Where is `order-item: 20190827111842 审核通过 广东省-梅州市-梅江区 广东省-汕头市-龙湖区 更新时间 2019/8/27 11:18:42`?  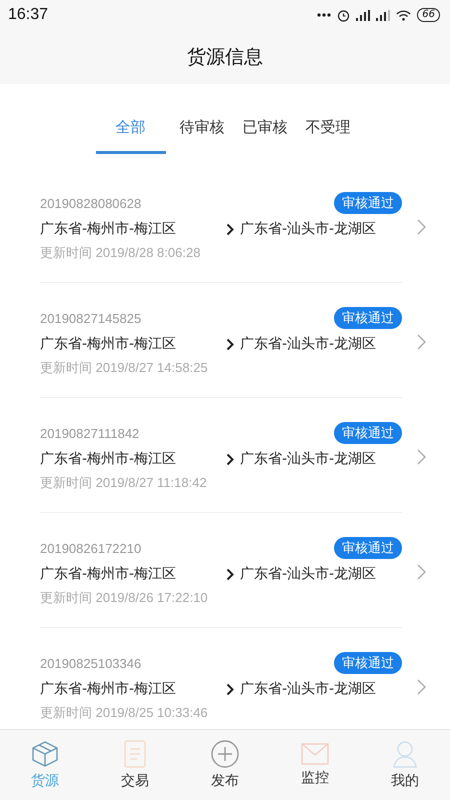 order-item: 20190827111842 审核通过 广东省-梅州市-梅江区 广东省-汕头市-龙湖区 更新时间 2019/8/27 11:18:42 is located at coordinates (221, 455).